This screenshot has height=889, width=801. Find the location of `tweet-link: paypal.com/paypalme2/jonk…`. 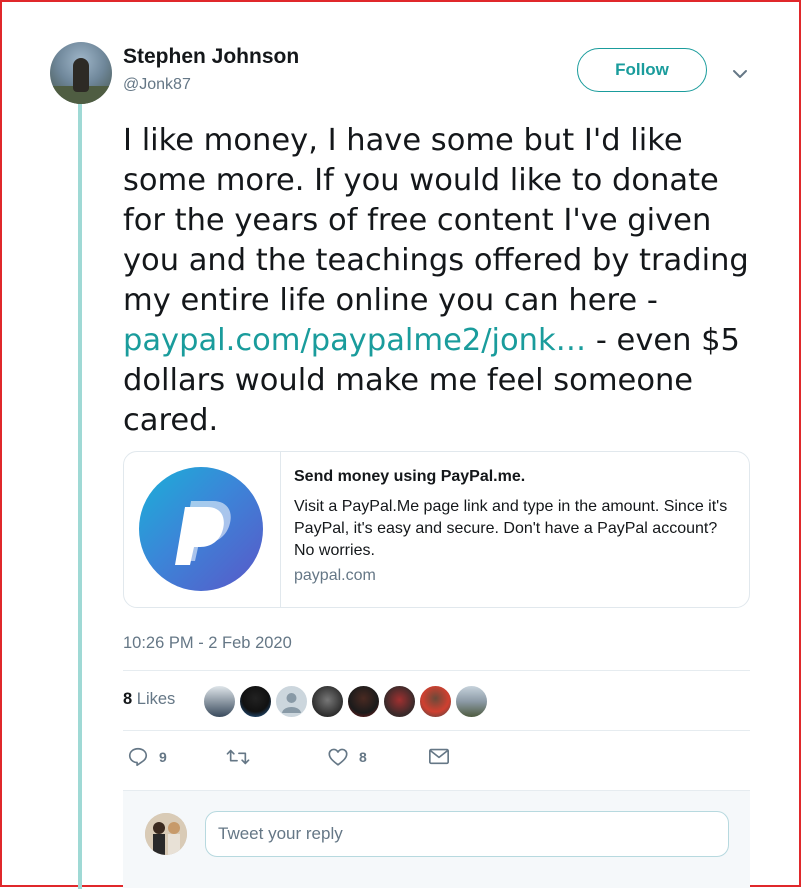

tweet-link: paypal.com/paypalme2/jonk… is located at coordinates (354, 340).